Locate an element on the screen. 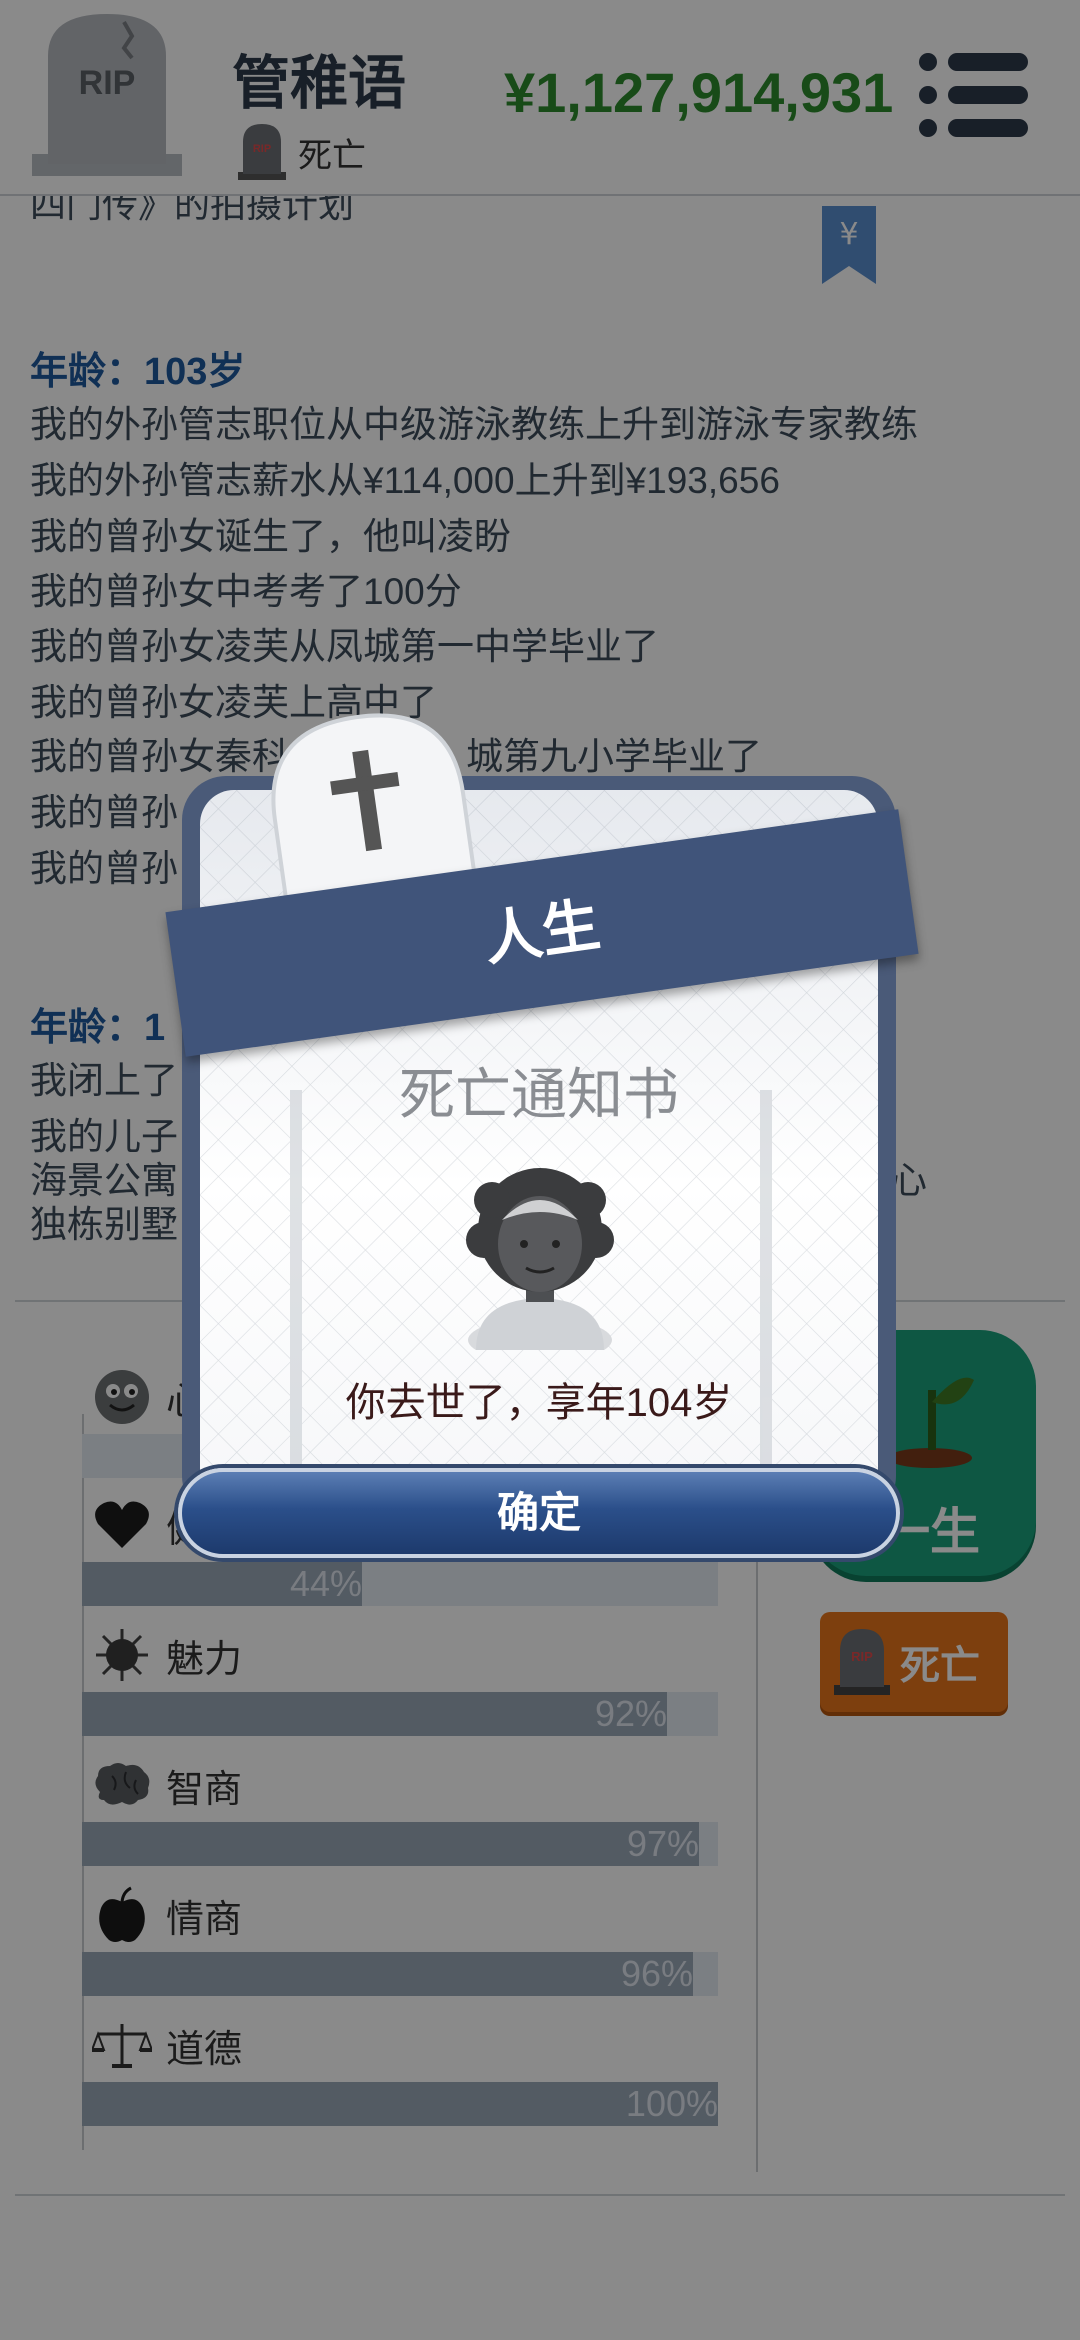  elderly-woman-avatar-icon is located at coordinates (540, 1259).